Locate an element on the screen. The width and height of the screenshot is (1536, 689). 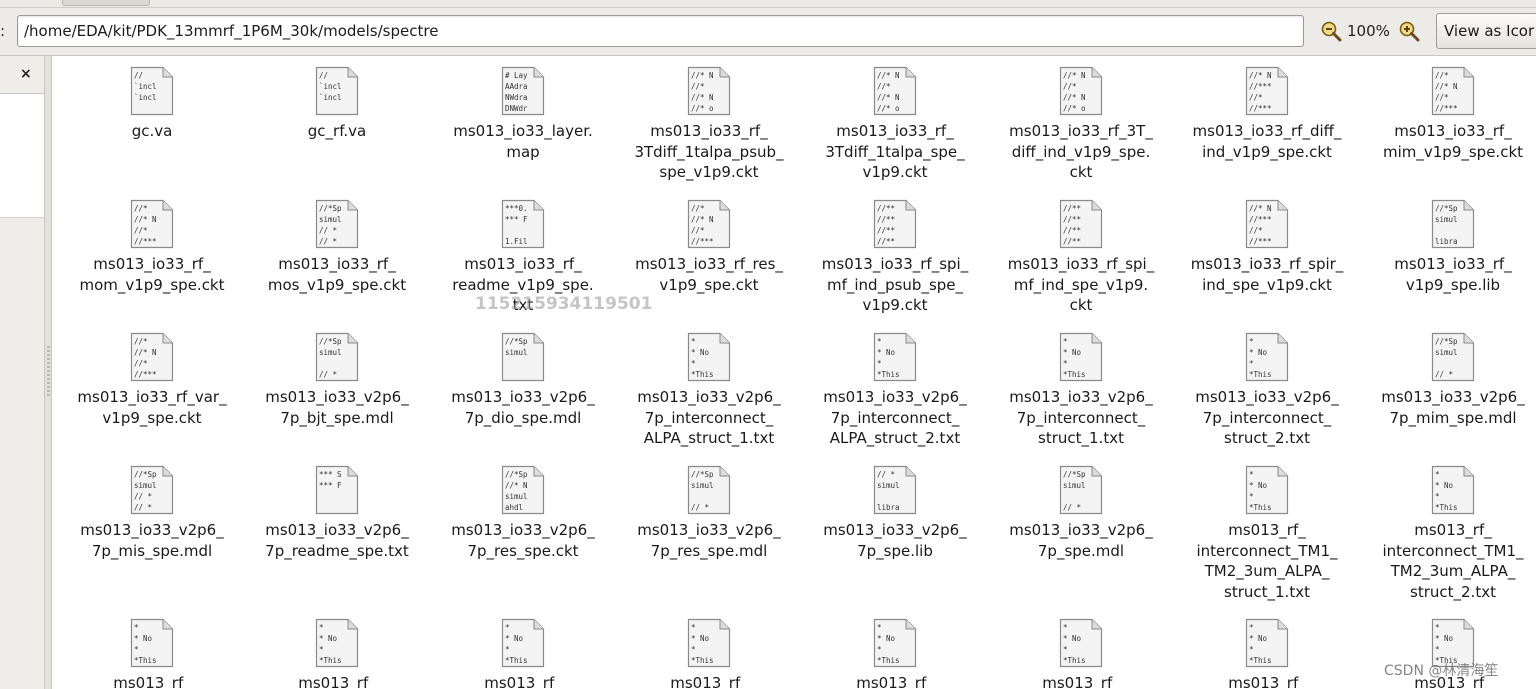
file-name-line: 3Tdiff_1talpa_psub_ is located at coordinates (709, 151).